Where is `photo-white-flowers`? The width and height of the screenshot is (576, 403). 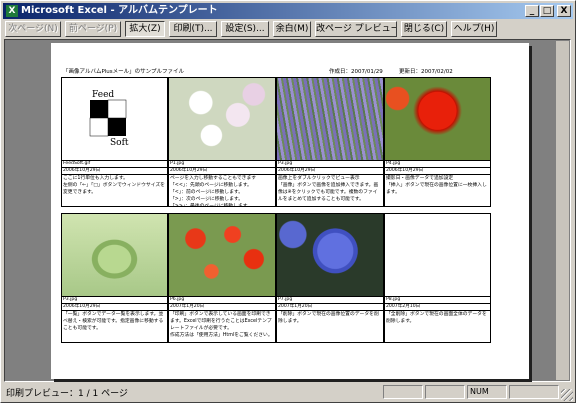 photo-white-flowers is located at coordinates (222, 119).